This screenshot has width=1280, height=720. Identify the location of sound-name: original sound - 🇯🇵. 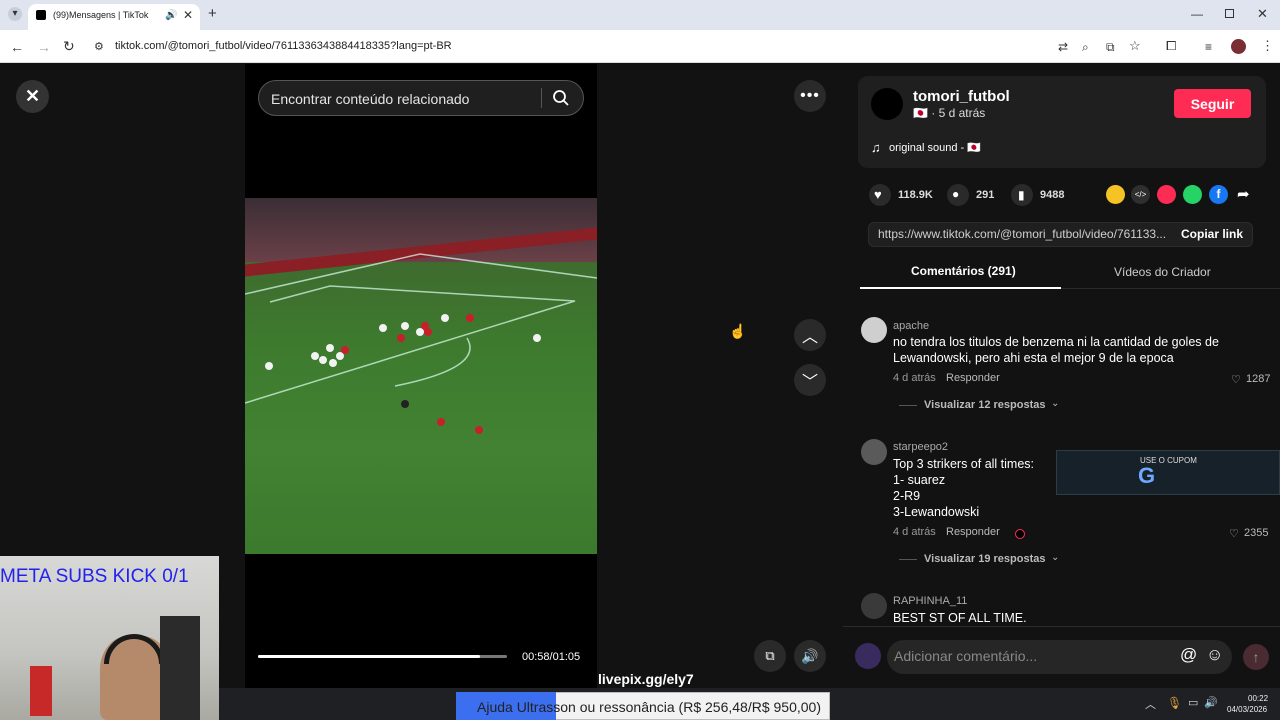
(935, 147).